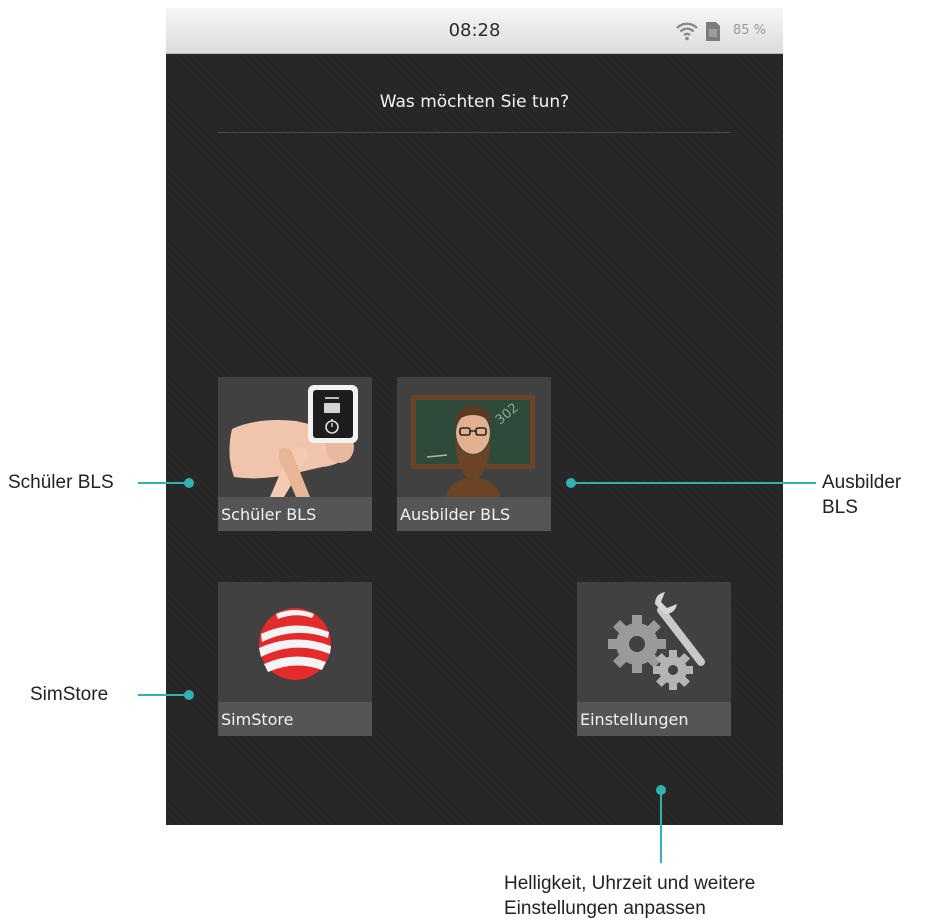  What do you see at coordinates (455, 514) in the screenshot?
I see `tile-label: Ausbilder BLS` at bounding box center [455, 514].